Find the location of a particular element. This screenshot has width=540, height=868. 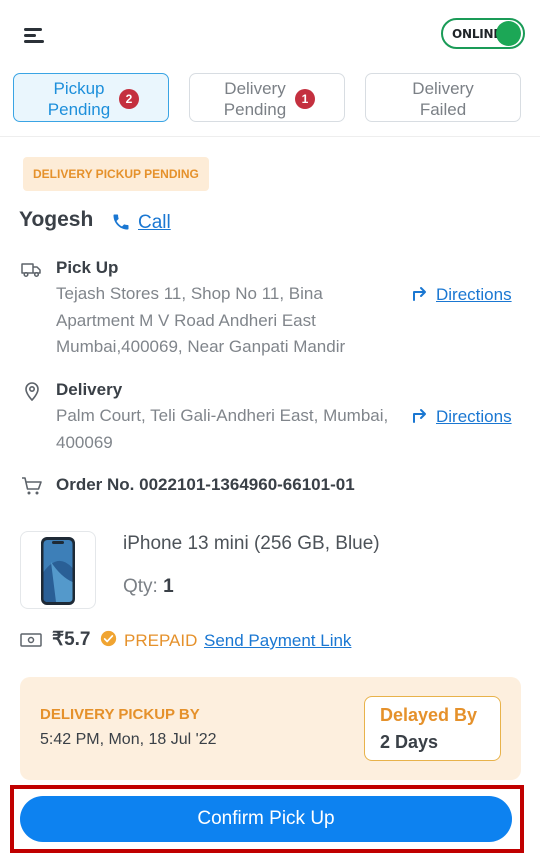

pickup-title: Pick Up is located at coordinates (87, 267).